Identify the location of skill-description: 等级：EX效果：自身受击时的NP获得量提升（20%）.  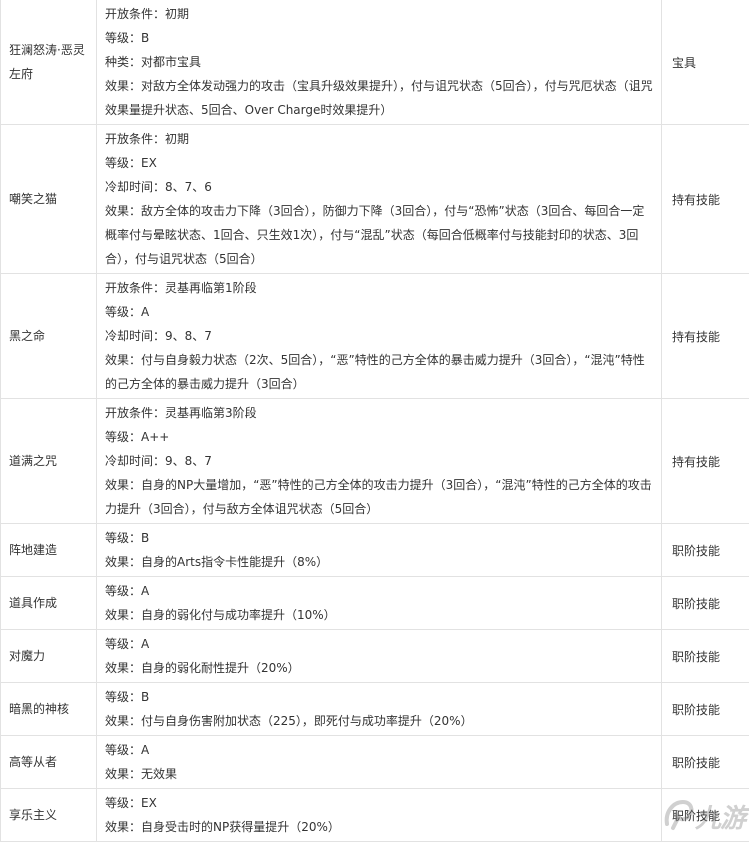
(379, 815).